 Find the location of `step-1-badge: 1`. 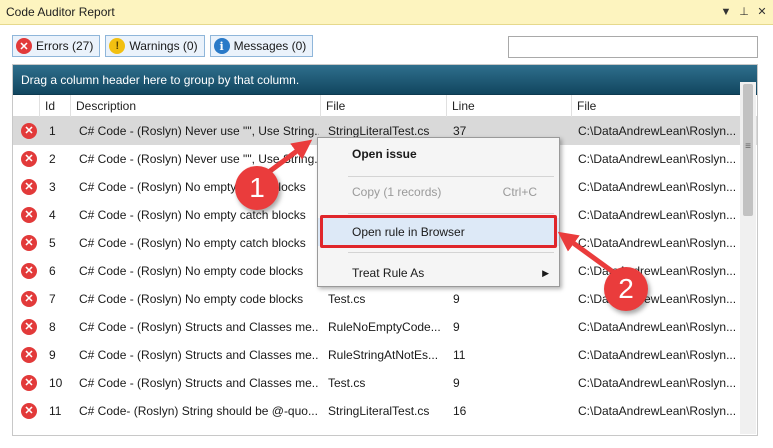

step-1-badge: 1 is located at coordinates (257, 188).